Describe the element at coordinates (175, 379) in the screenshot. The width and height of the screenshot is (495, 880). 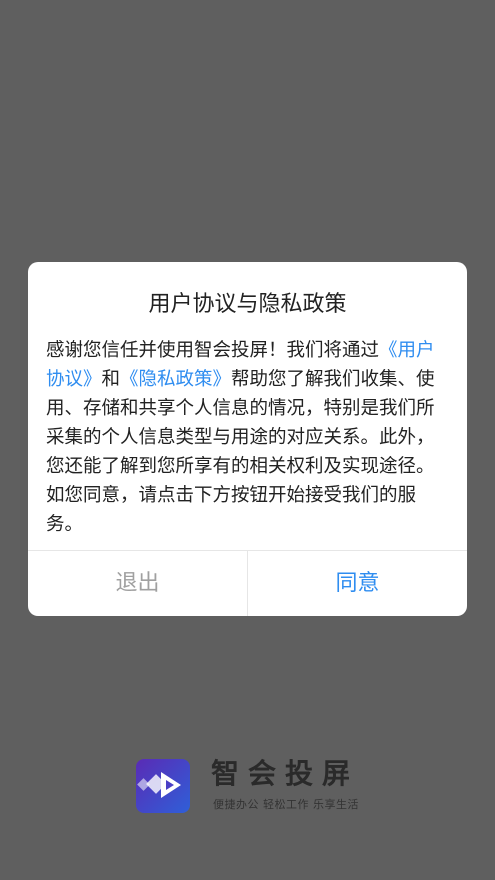
I see `privacy-policy-link: 《隐私政策》` at that location.